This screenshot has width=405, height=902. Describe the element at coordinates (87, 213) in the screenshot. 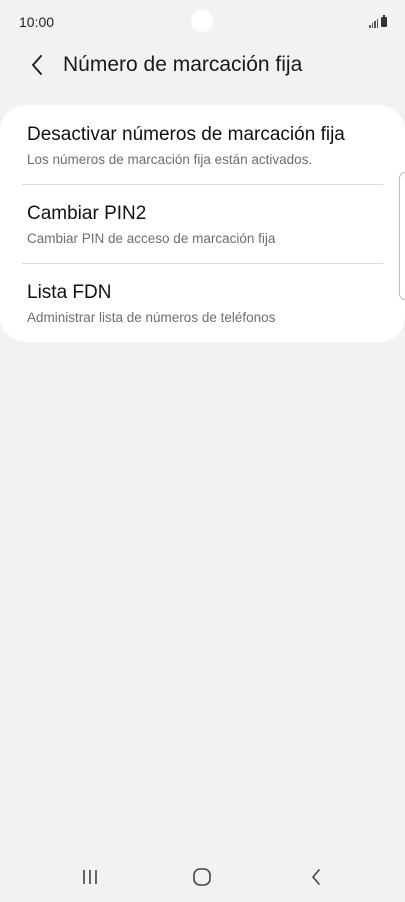

I see `item-title: Cambiar PIN2` at that location.